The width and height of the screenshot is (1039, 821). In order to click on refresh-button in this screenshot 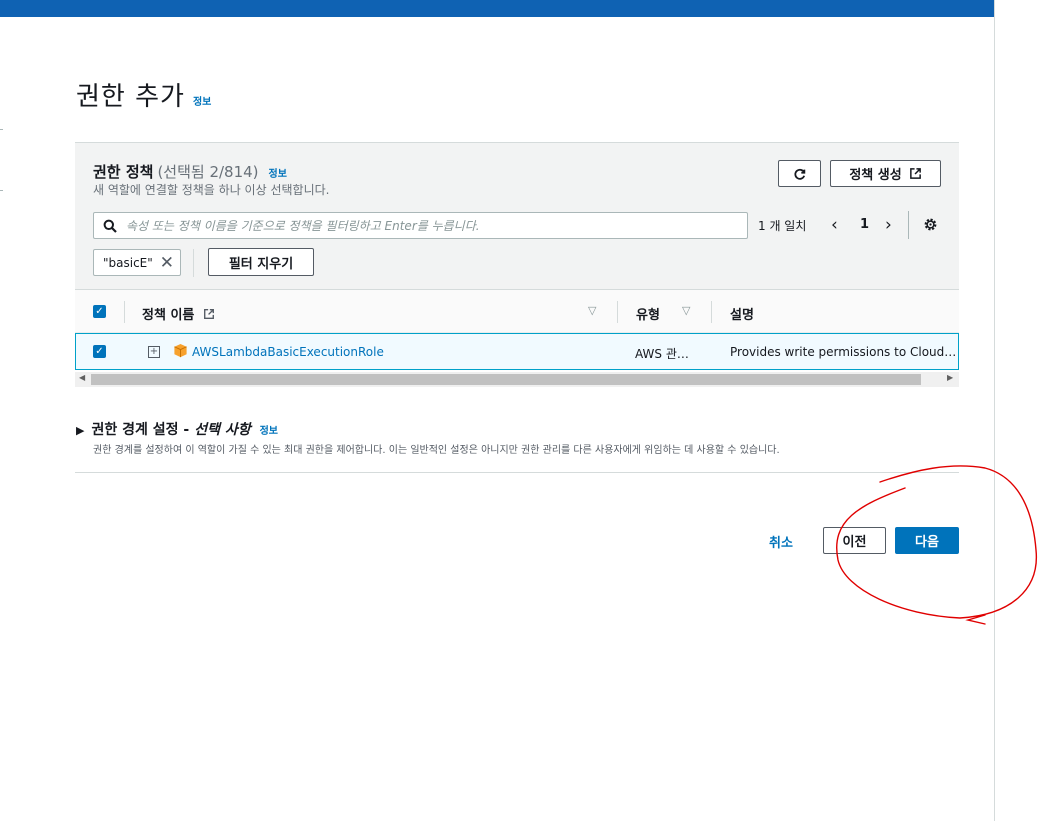, I will do `click(799, 173)`.